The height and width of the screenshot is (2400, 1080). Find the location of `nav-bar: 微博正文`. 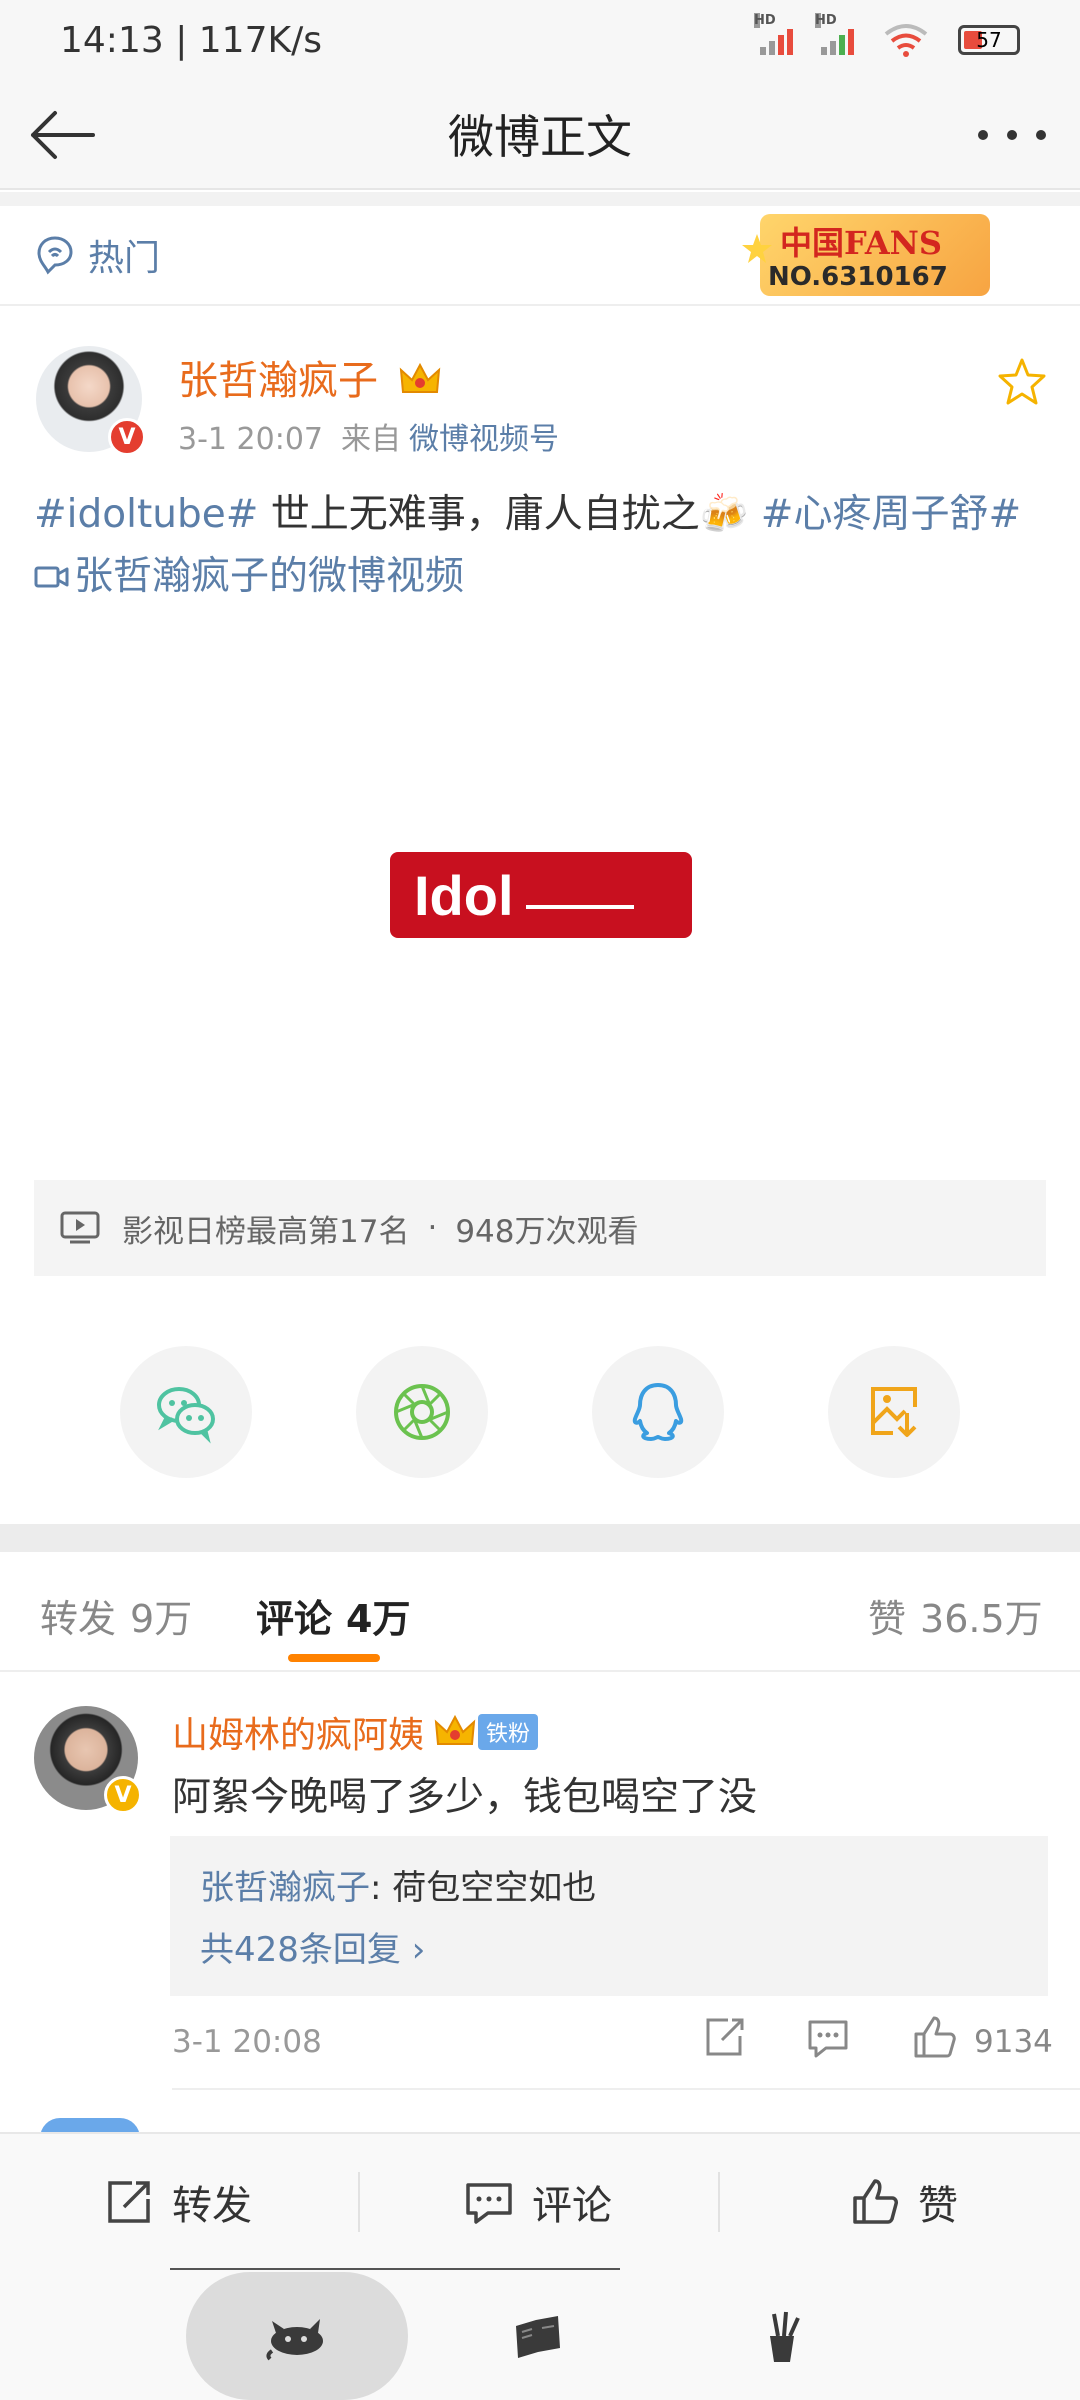

nav-bar: 微博正文 is located at coordinates (540, 135).